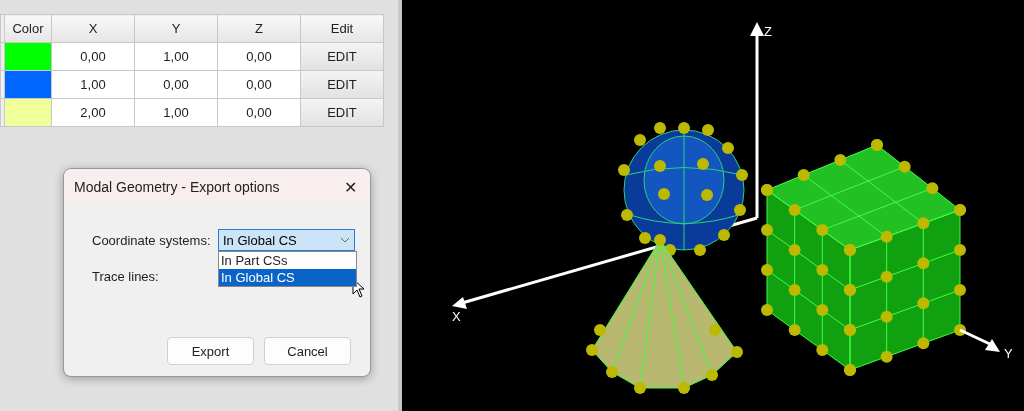  Describe the element at coordinates (152, 240) in the screenshot. I see `field-label: Coordinate systems:` at that location.